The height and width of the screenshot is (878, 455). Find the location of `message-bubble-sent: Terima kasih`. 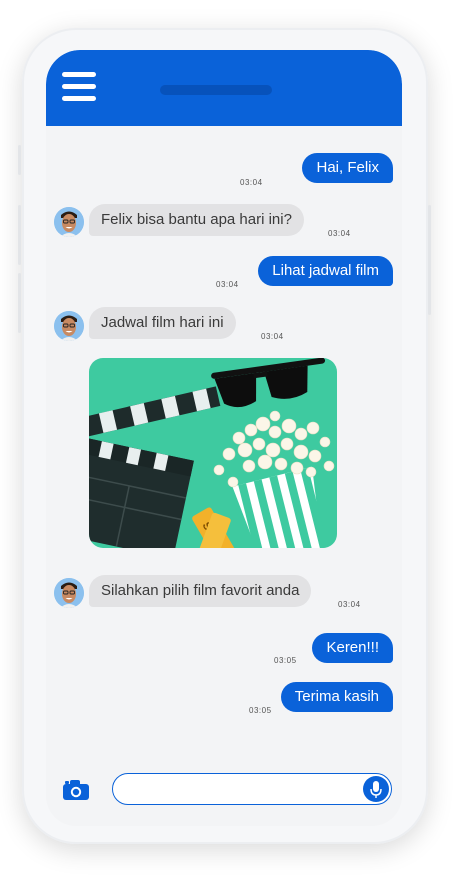

message-bubble-sent: Terima kasih is located at coordinates (336, 697).